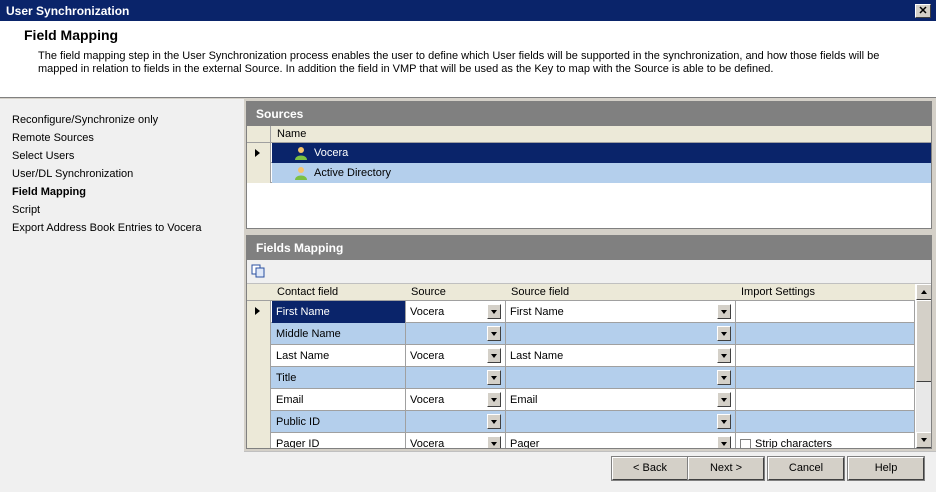 The width and height of the screenshot is (936, 492). I want to click on wizard-footer: < Back Next > Cancel Help, so click(590, 471).